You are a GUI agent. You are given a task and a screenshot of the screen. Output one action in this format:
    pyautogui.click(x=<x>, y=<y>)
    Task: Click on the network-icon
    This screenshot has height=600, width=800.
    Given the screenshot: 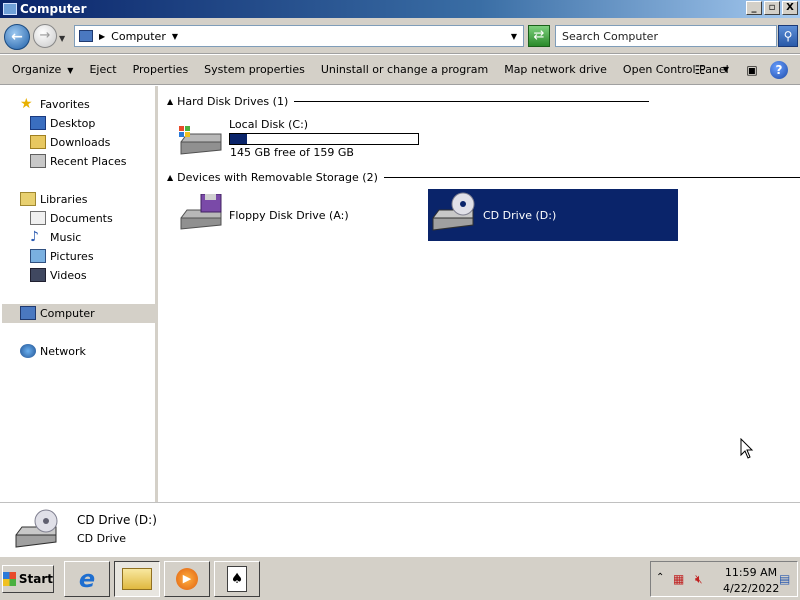 What is the action you would take?
    pyautogui.click(x=28, y=351)
    